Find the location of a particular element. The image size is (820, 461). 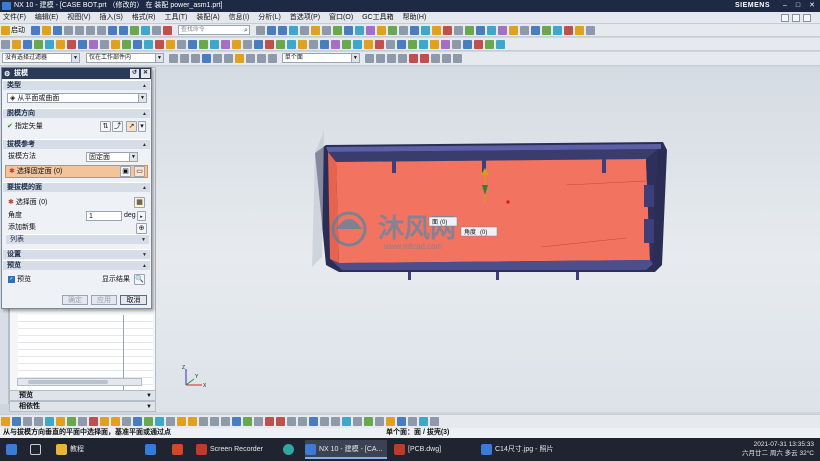

boss-icon is located at coordinates (104, 44).